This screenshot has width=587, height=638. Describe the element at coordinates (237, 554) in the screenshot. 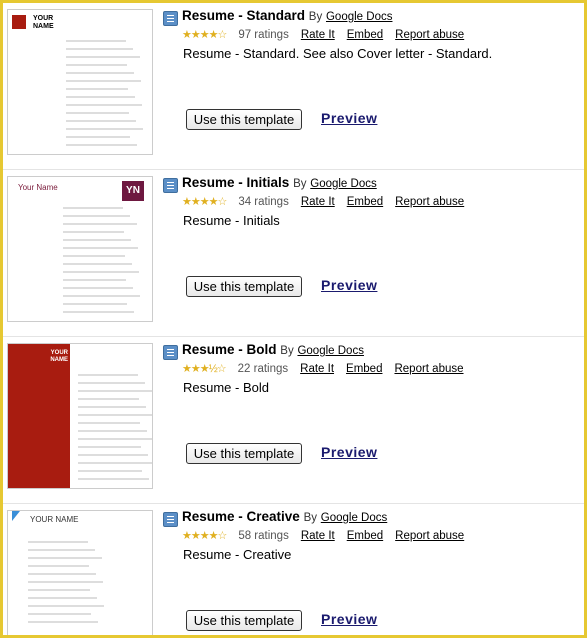

I see `template-description: Resume - Creative` at that location.